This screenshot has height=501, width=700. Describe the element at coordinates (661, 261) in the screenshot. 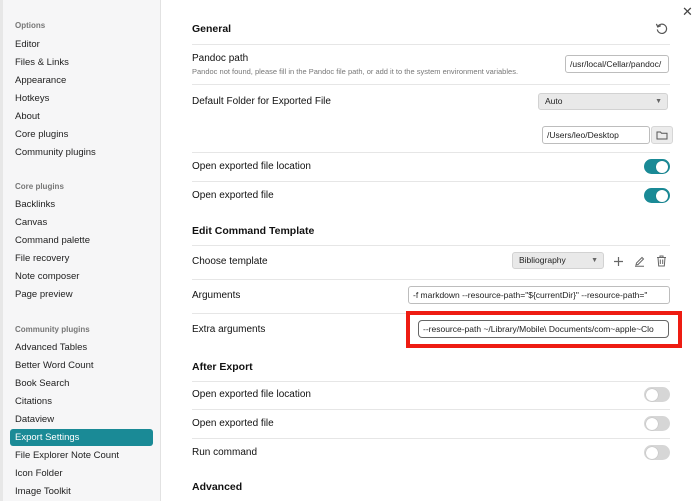

I see `delete-template-icon` at that location.